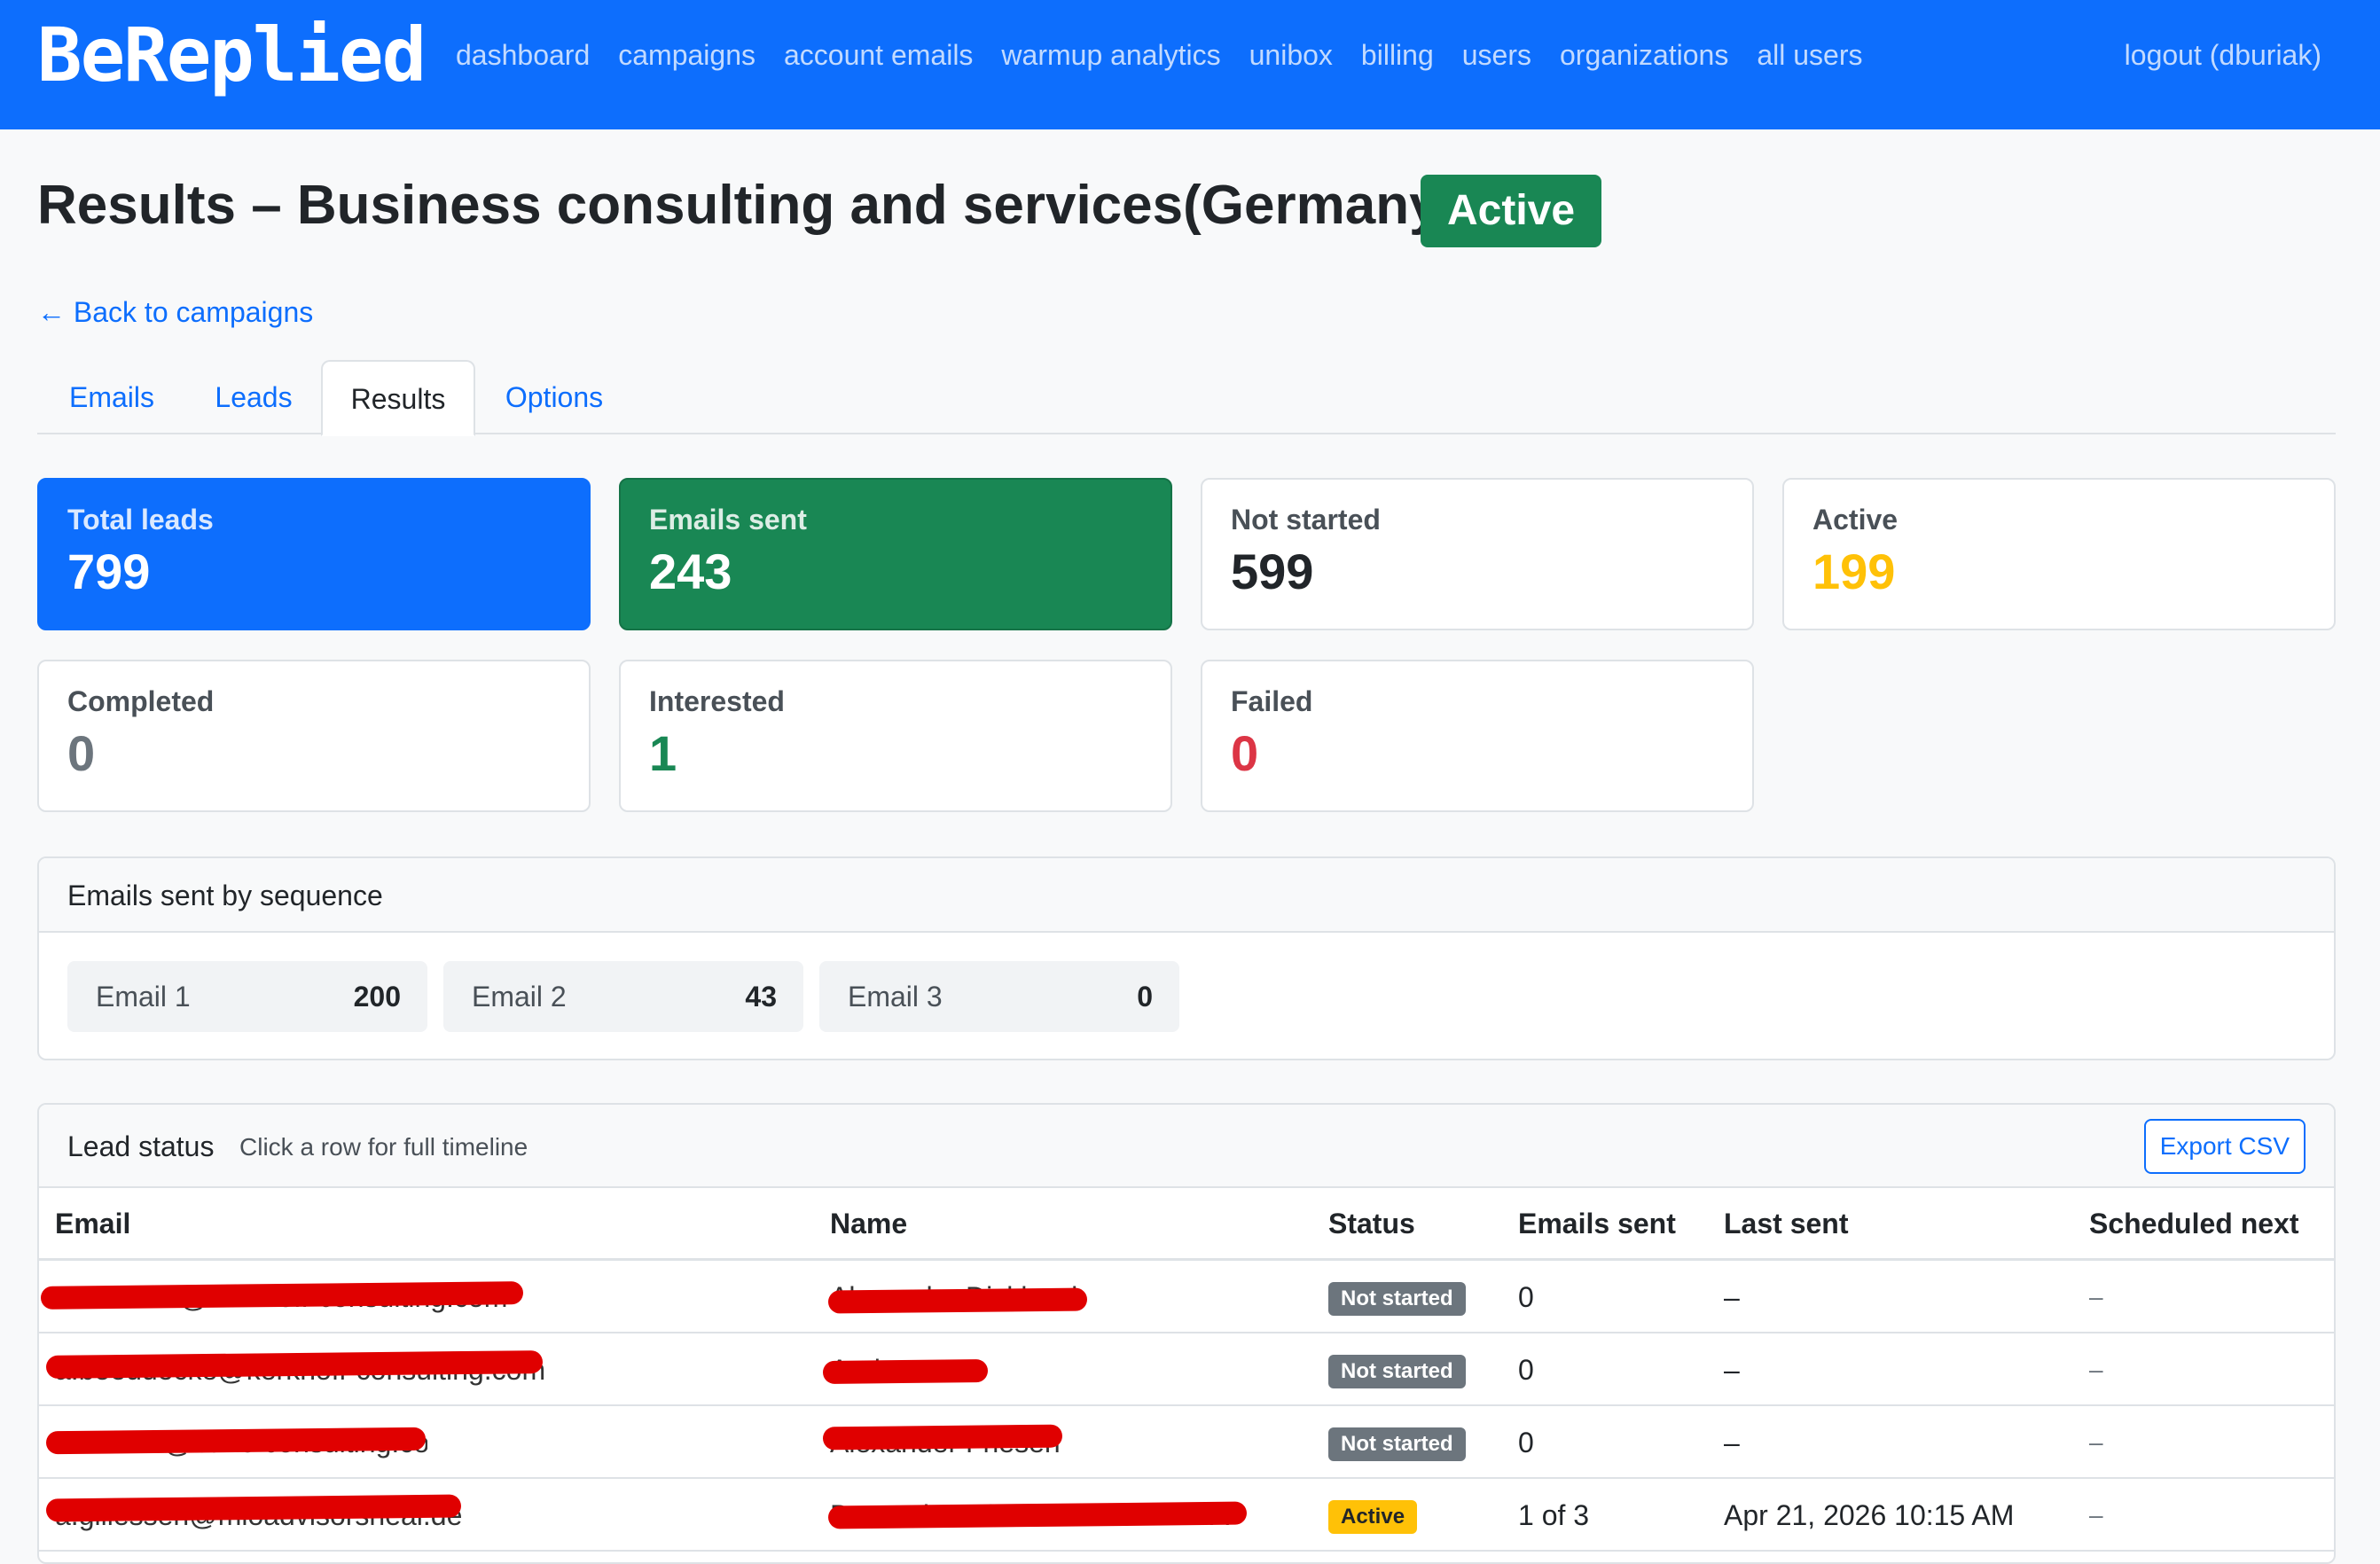 The width and height of the screenshot is (2380, 1564). I want to click on tab-emails: Emails, so click(111, 397).